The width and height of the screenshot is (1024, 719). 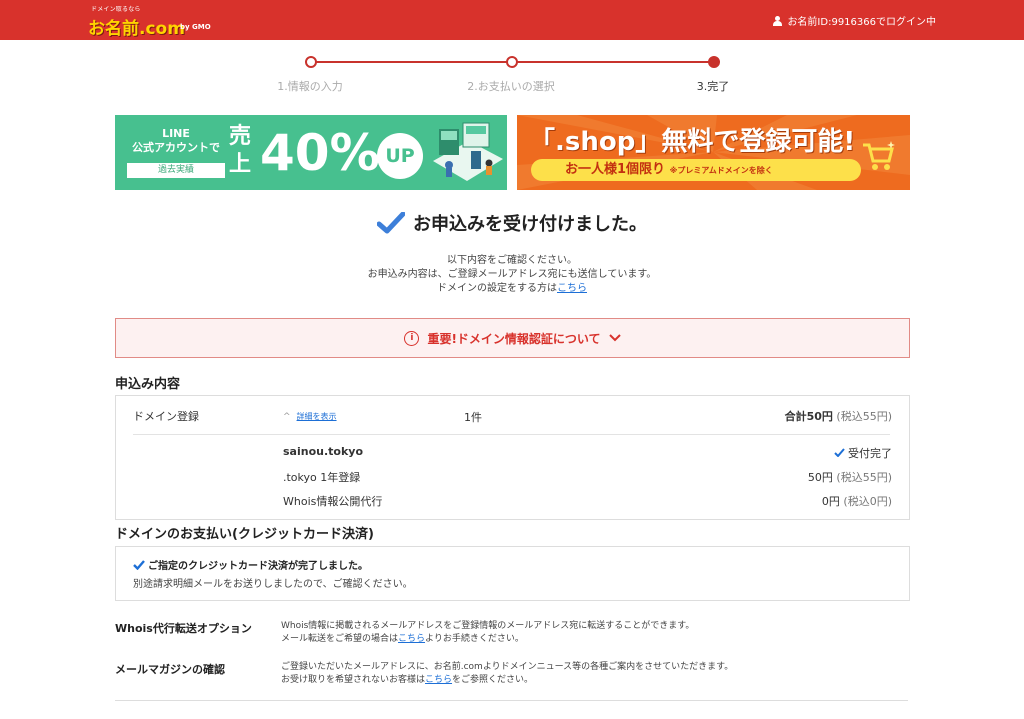 What do you see at coordinates (176, 133) in the screenshot?
I see `line-banner-line1: LINE` at bounding box center [176, 133].